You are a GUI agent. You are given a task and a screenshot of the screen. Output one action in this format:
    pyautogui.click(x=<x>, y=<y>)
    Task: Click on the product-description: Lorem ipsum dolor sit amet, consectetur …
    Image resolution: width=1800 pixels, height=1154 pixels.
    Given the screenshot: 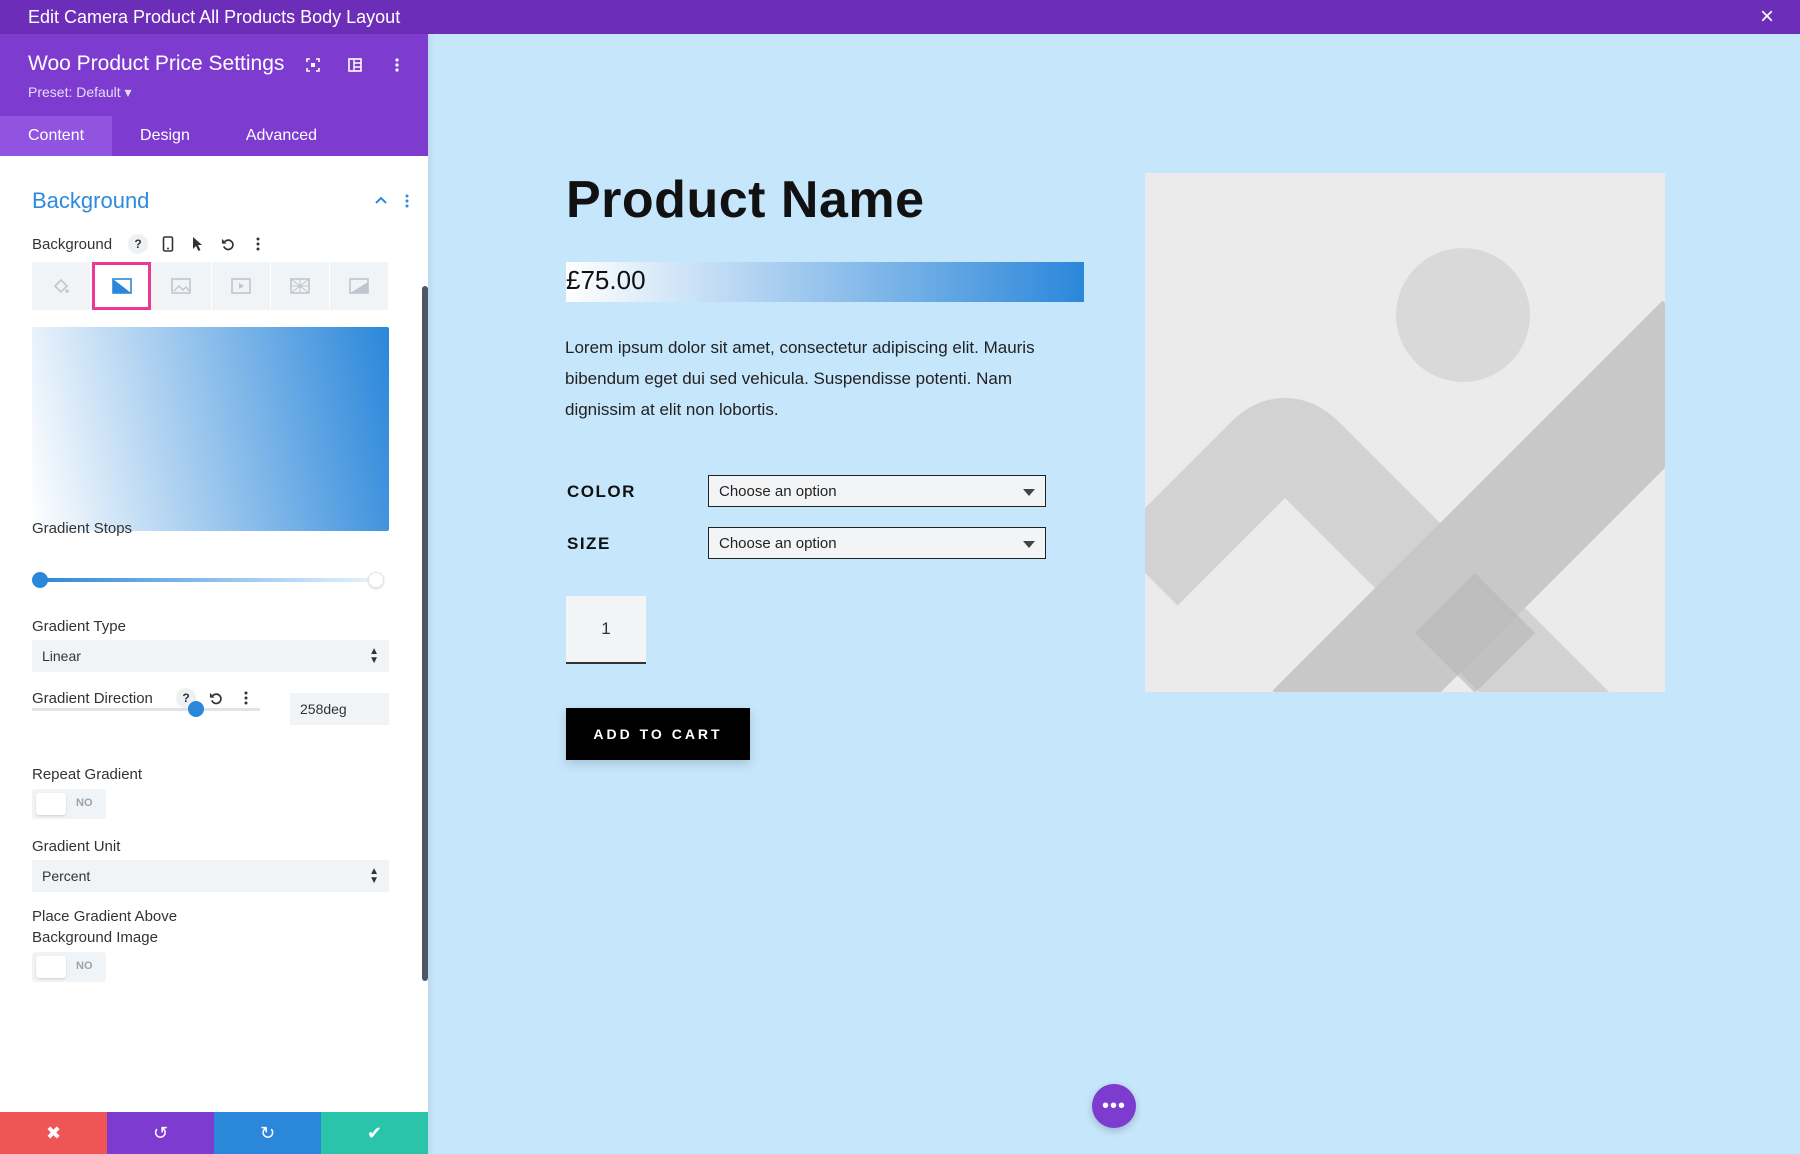 What is the action you would take?
    pyautogui.click(x=800, y=378)
    